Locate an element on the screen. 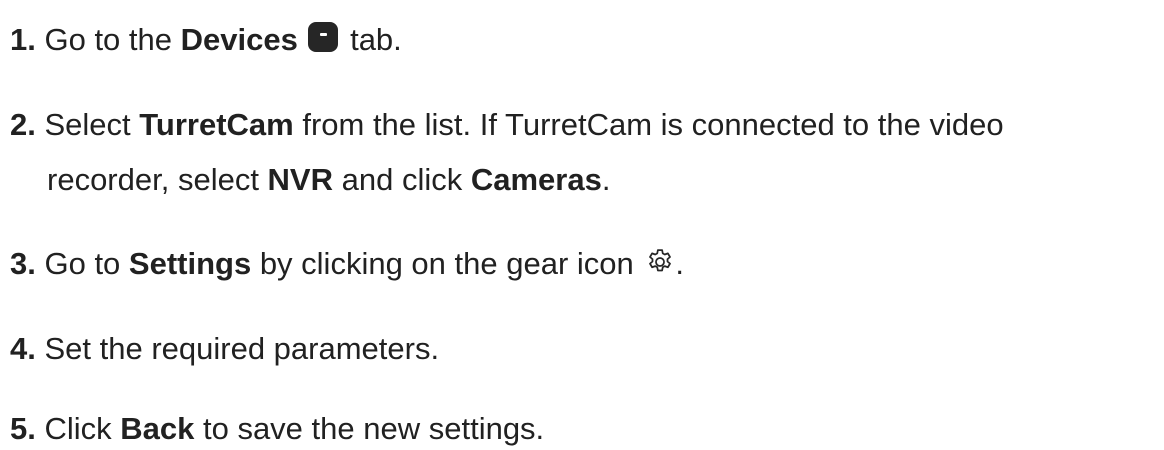 The width and height of the screenshot is (1164, 450). step-1: 1. Go to the Devices tab. is located at coordinates (206, 39).